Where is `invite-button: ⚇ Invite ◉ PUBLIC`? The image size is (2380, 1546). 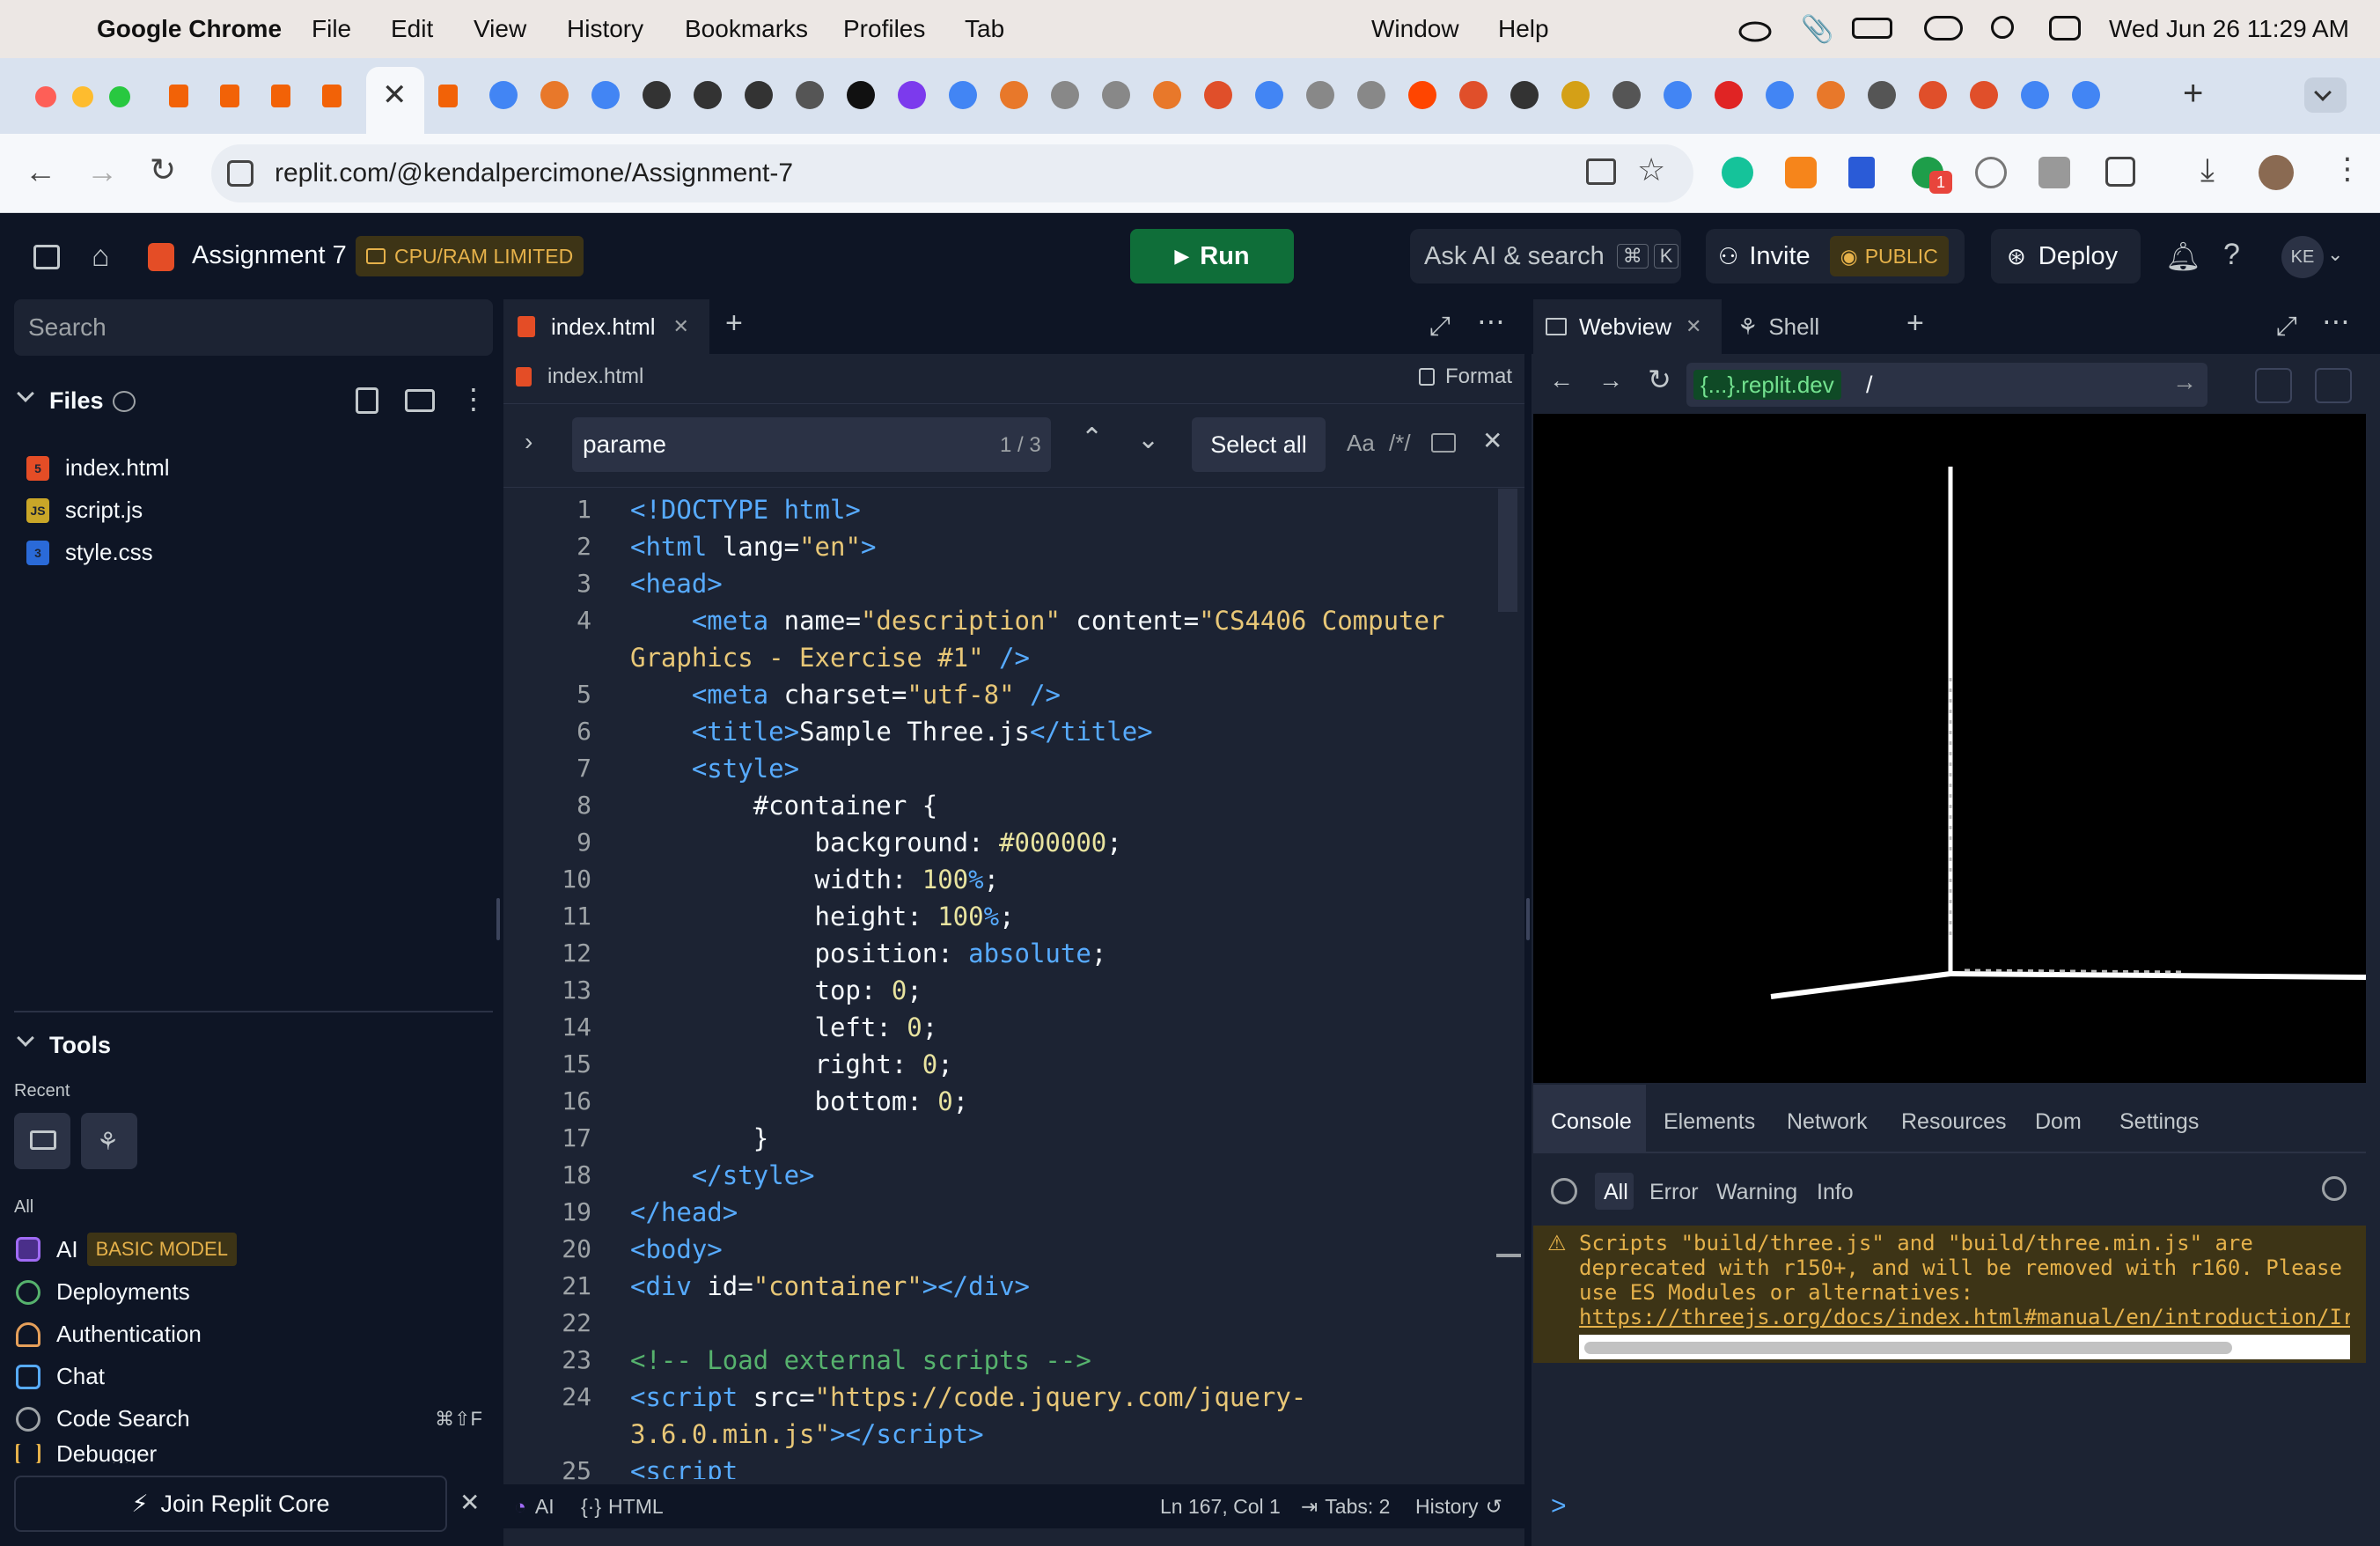 invite-button: ⚇ Invite ◉ PUBLIC is located at coordinates (1835, 256).